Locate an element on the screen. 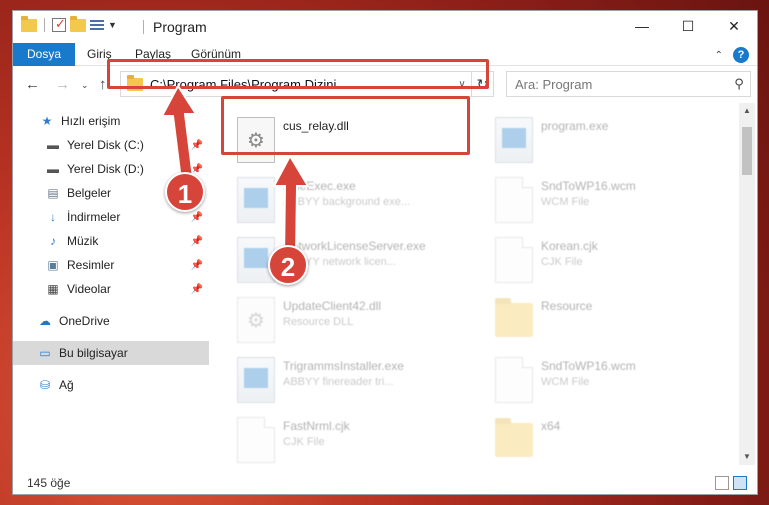  checklist-icon is located at coordinates (59, 24).